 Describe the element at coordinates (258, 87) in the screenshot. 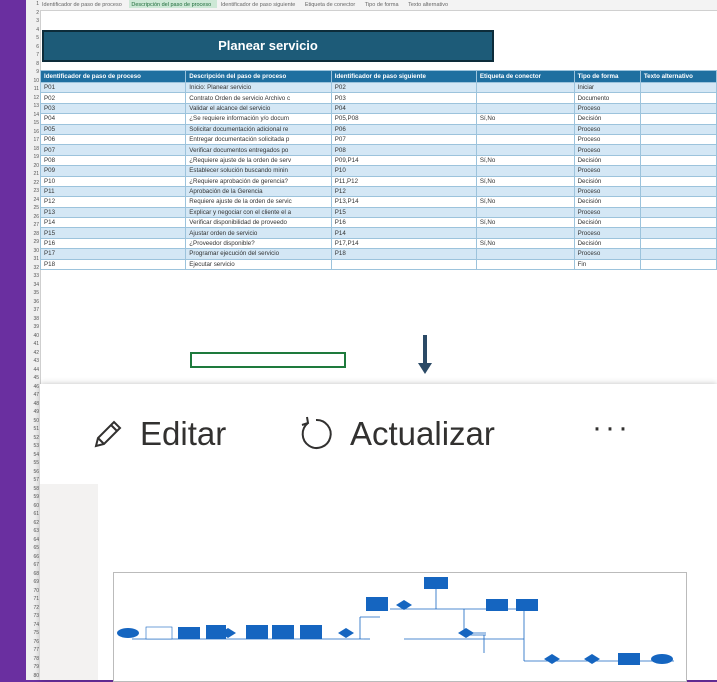

I see `table-cell: Inicio: Planear servicio` at that location.